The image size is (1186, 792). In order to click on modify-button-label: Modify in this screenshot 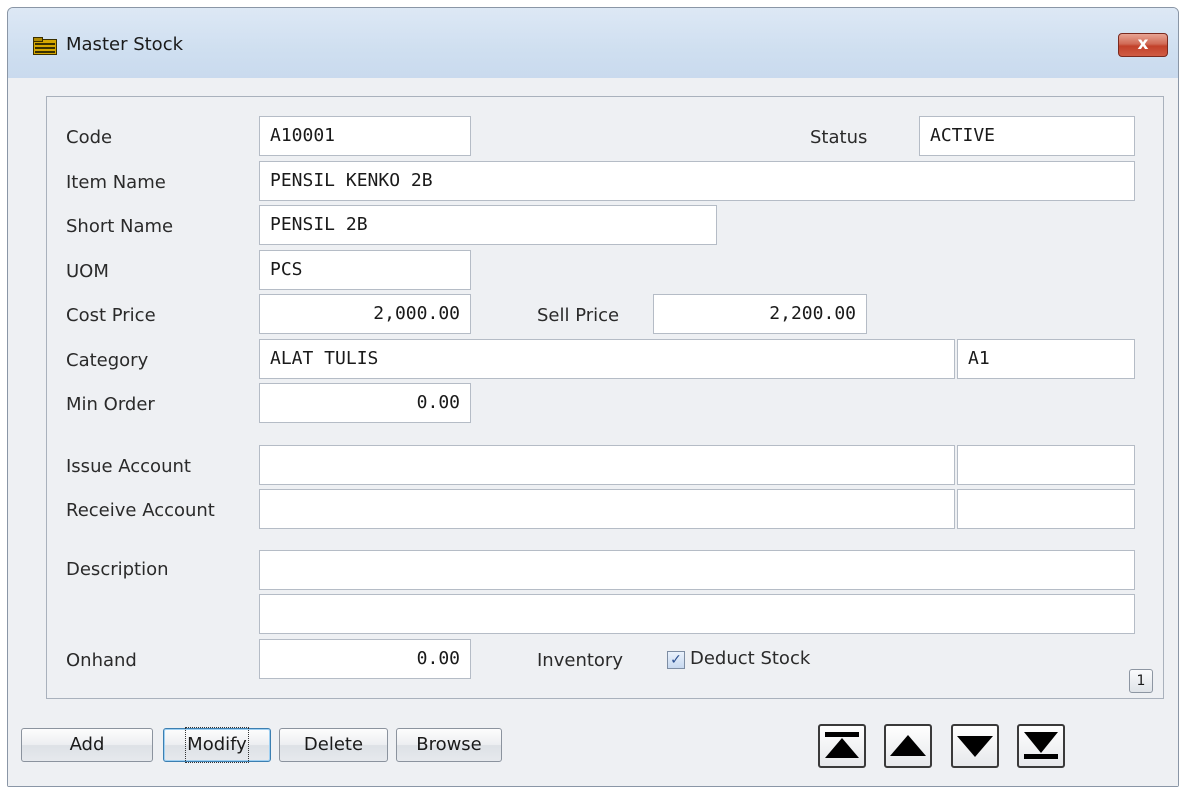, I will do `click(217, 745)`.